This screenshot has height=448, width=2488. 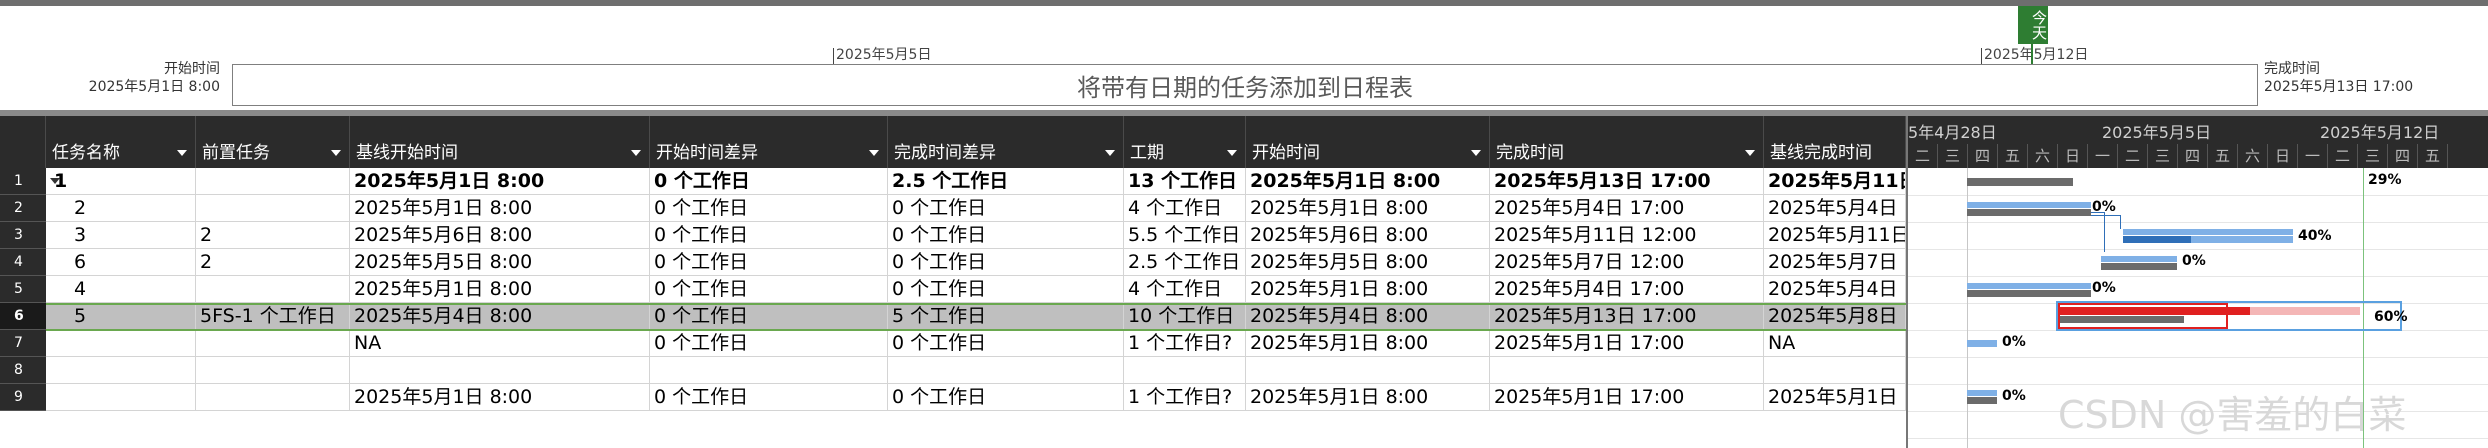 What do you see at coordinates (1185, 142) in the screenshot?
I see `header-duration: 工期` at bounding box center [1185, 142].